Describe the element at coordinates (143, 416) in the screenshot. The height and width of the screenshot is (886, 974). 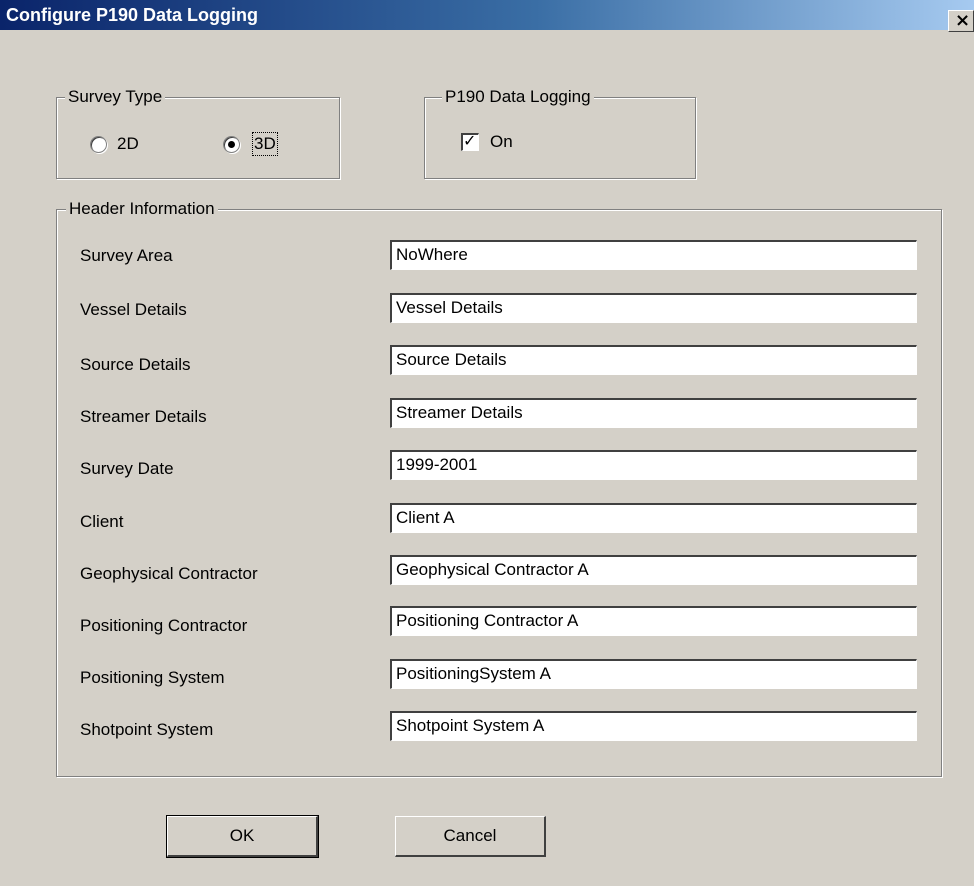
I see `streamer-details-label: Streamer Details` at that location.